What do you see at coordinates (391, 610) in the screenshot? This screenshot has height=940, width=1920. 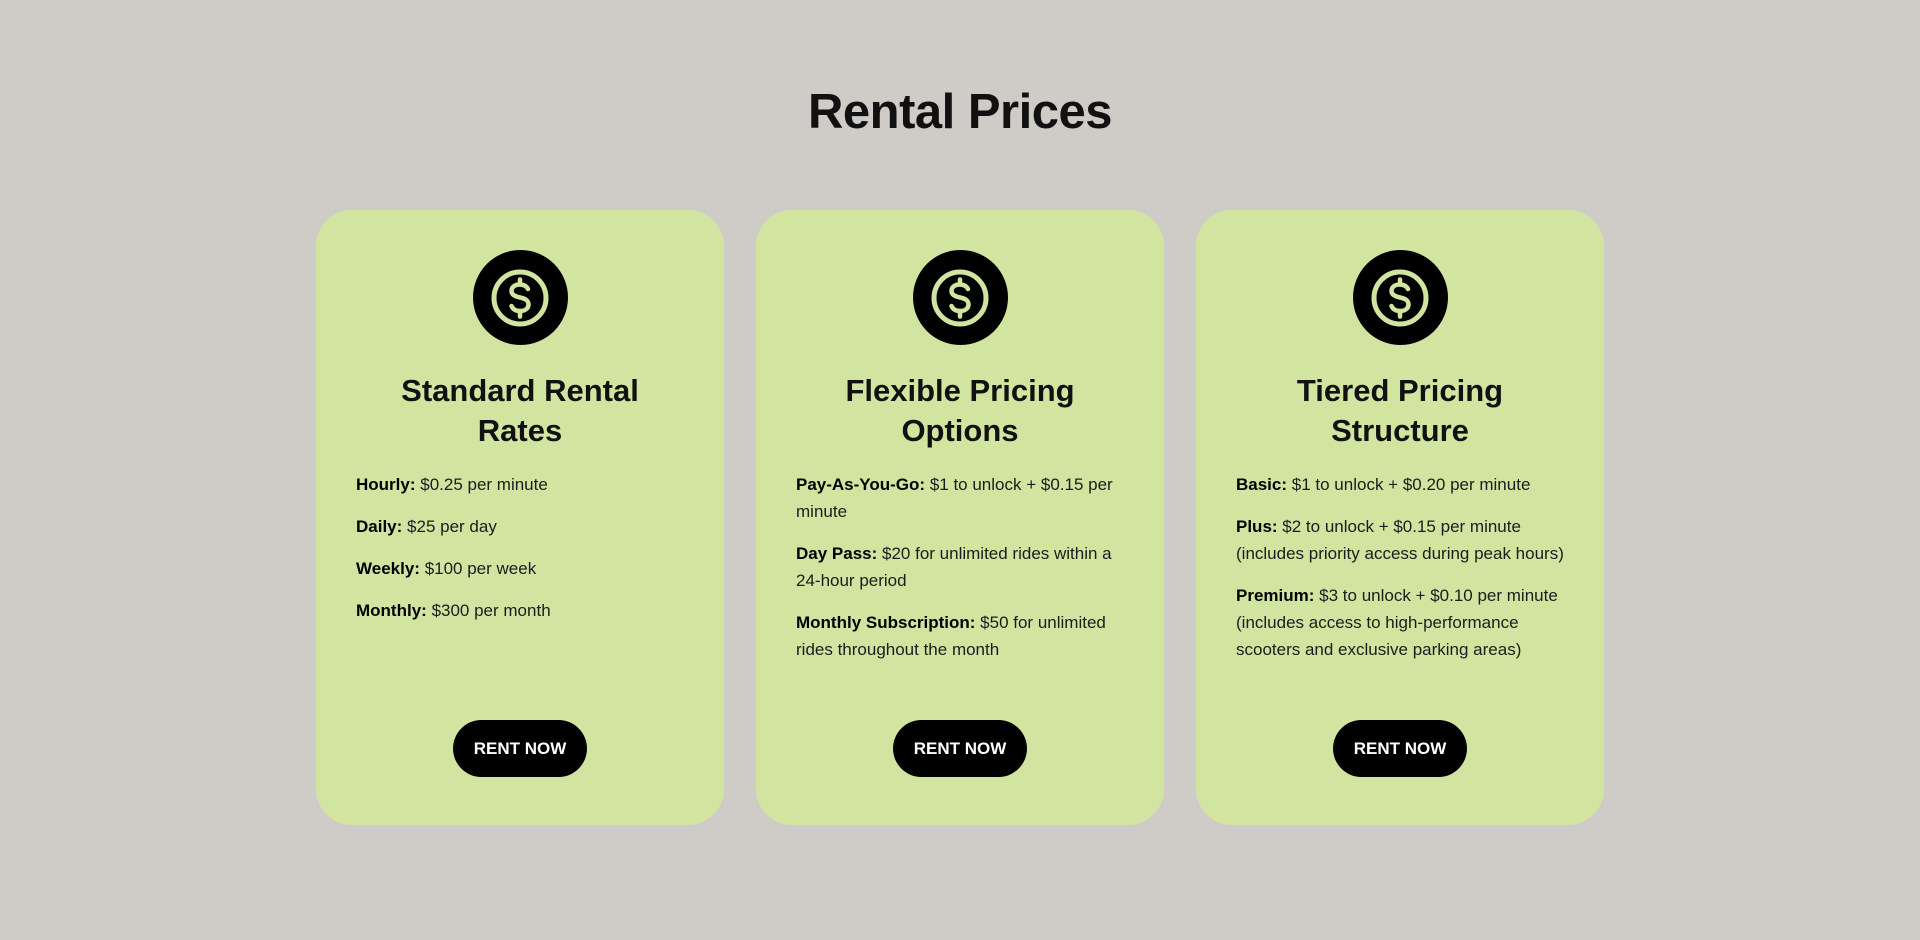 I see `price-label: Monthly:` at bounding box center [391, 610].